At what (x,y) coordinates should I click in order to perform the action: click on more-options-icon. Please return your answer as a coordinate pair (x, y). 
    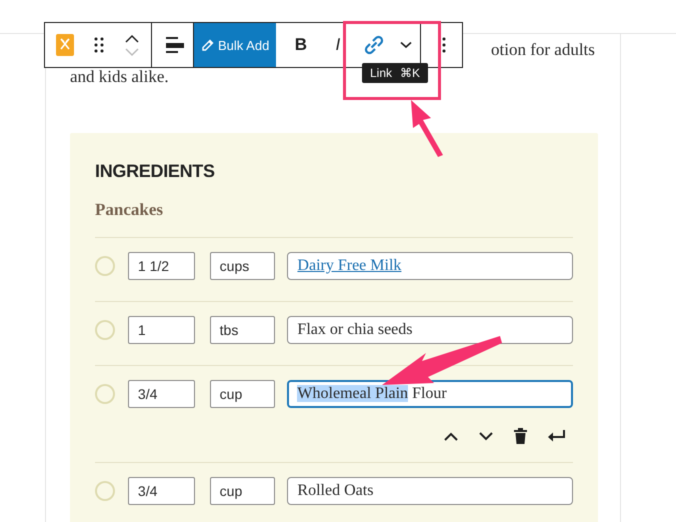
    Looking at the image, I should click on (444, 45).